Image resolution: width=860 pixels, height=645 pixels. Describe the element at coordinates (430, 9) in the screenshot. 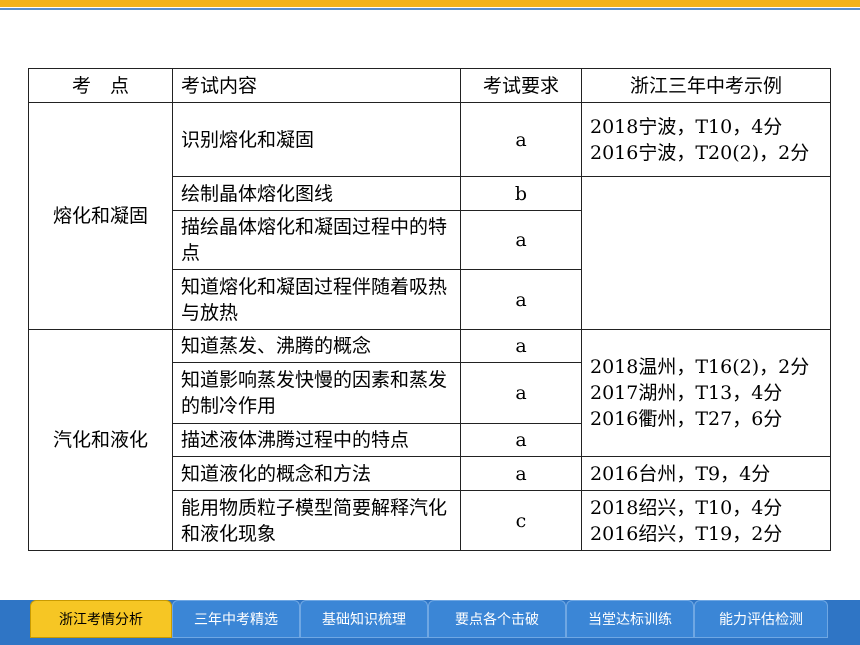

I see `top-accent-line` at that location.